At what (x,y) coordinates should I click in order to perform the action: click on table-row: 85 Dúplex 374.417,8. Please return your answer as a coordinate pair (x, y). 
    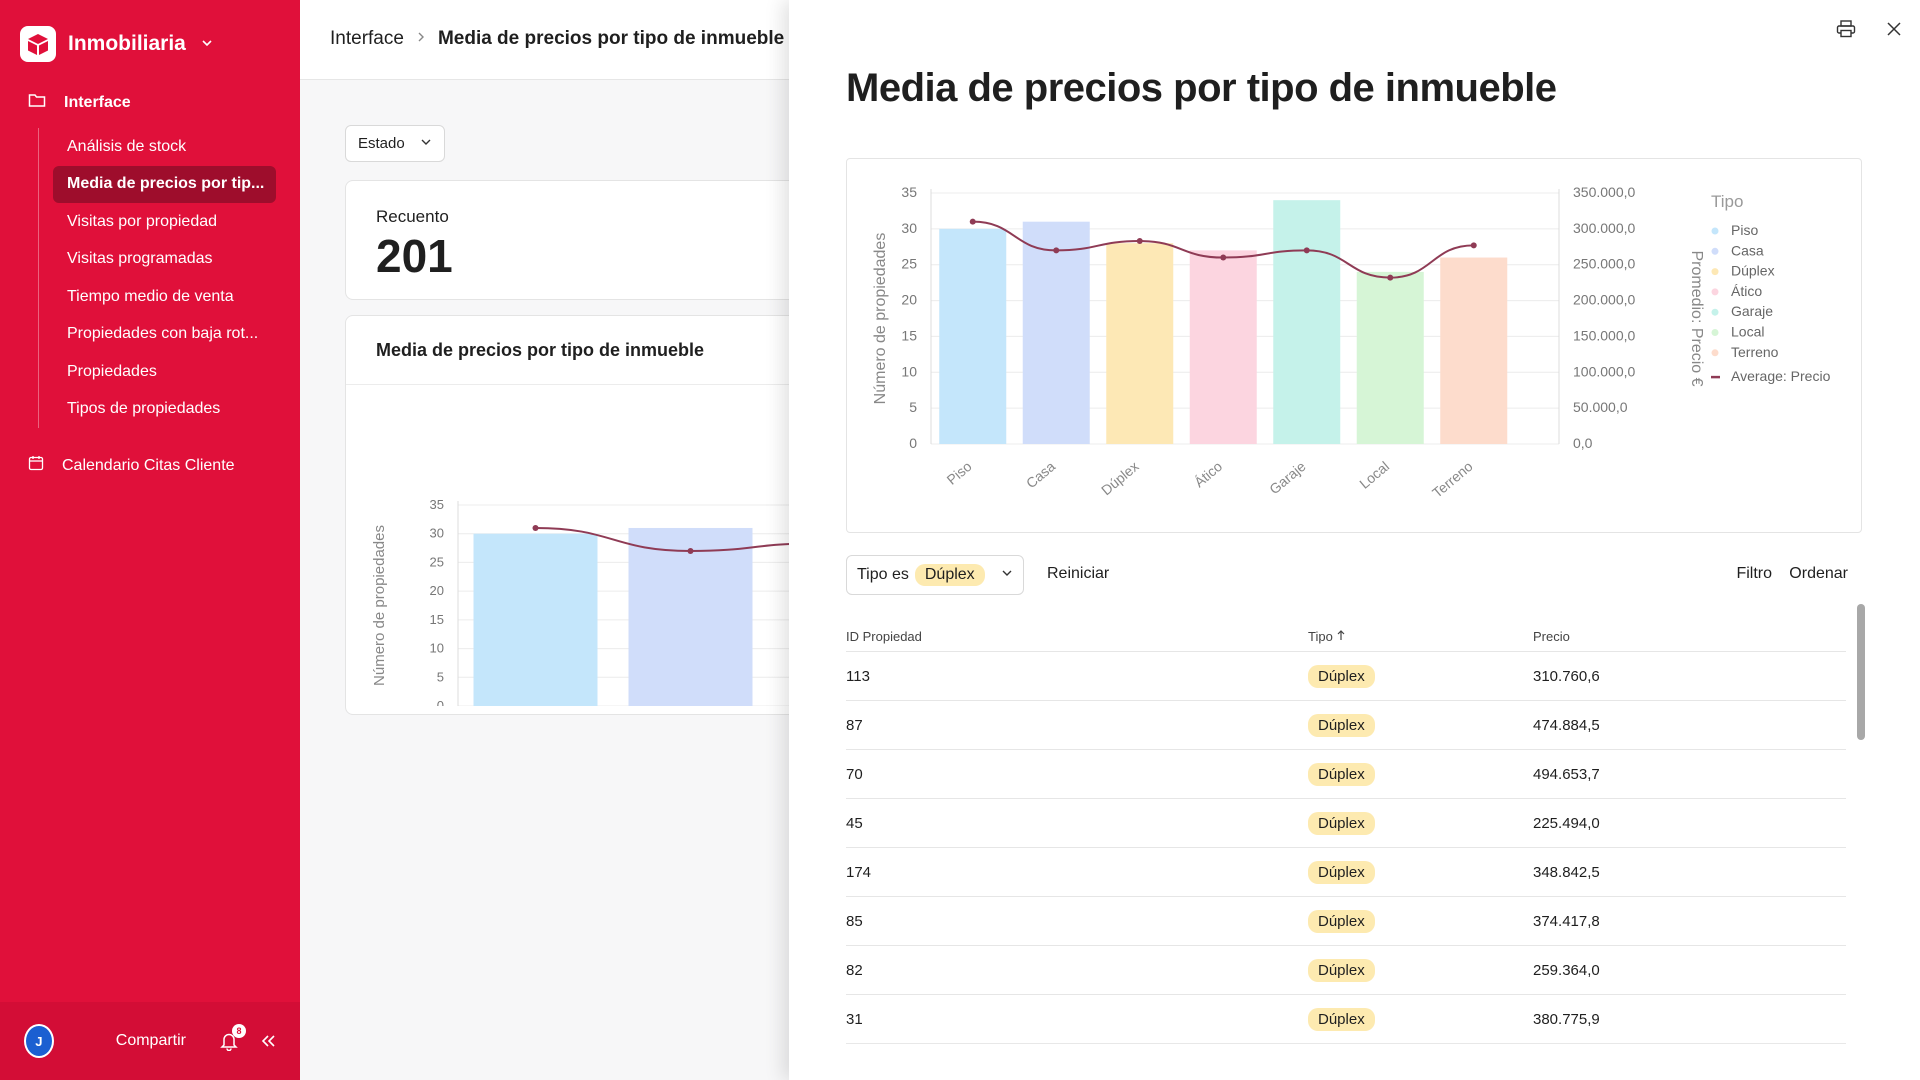
    Looking at the image, I should click on (1346, 921).